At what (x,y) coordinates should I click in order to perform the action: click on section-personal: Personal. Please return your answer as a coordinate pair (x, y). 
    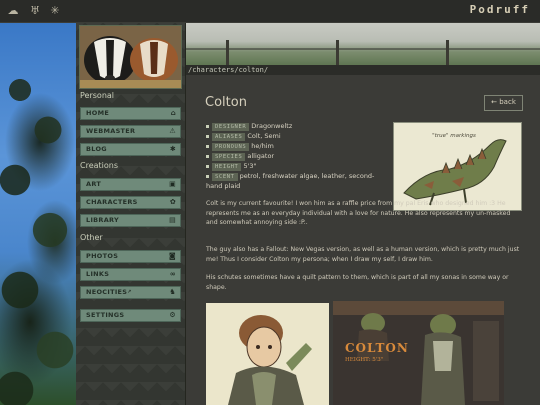
    Looking at the image, I should click on (97, 95).